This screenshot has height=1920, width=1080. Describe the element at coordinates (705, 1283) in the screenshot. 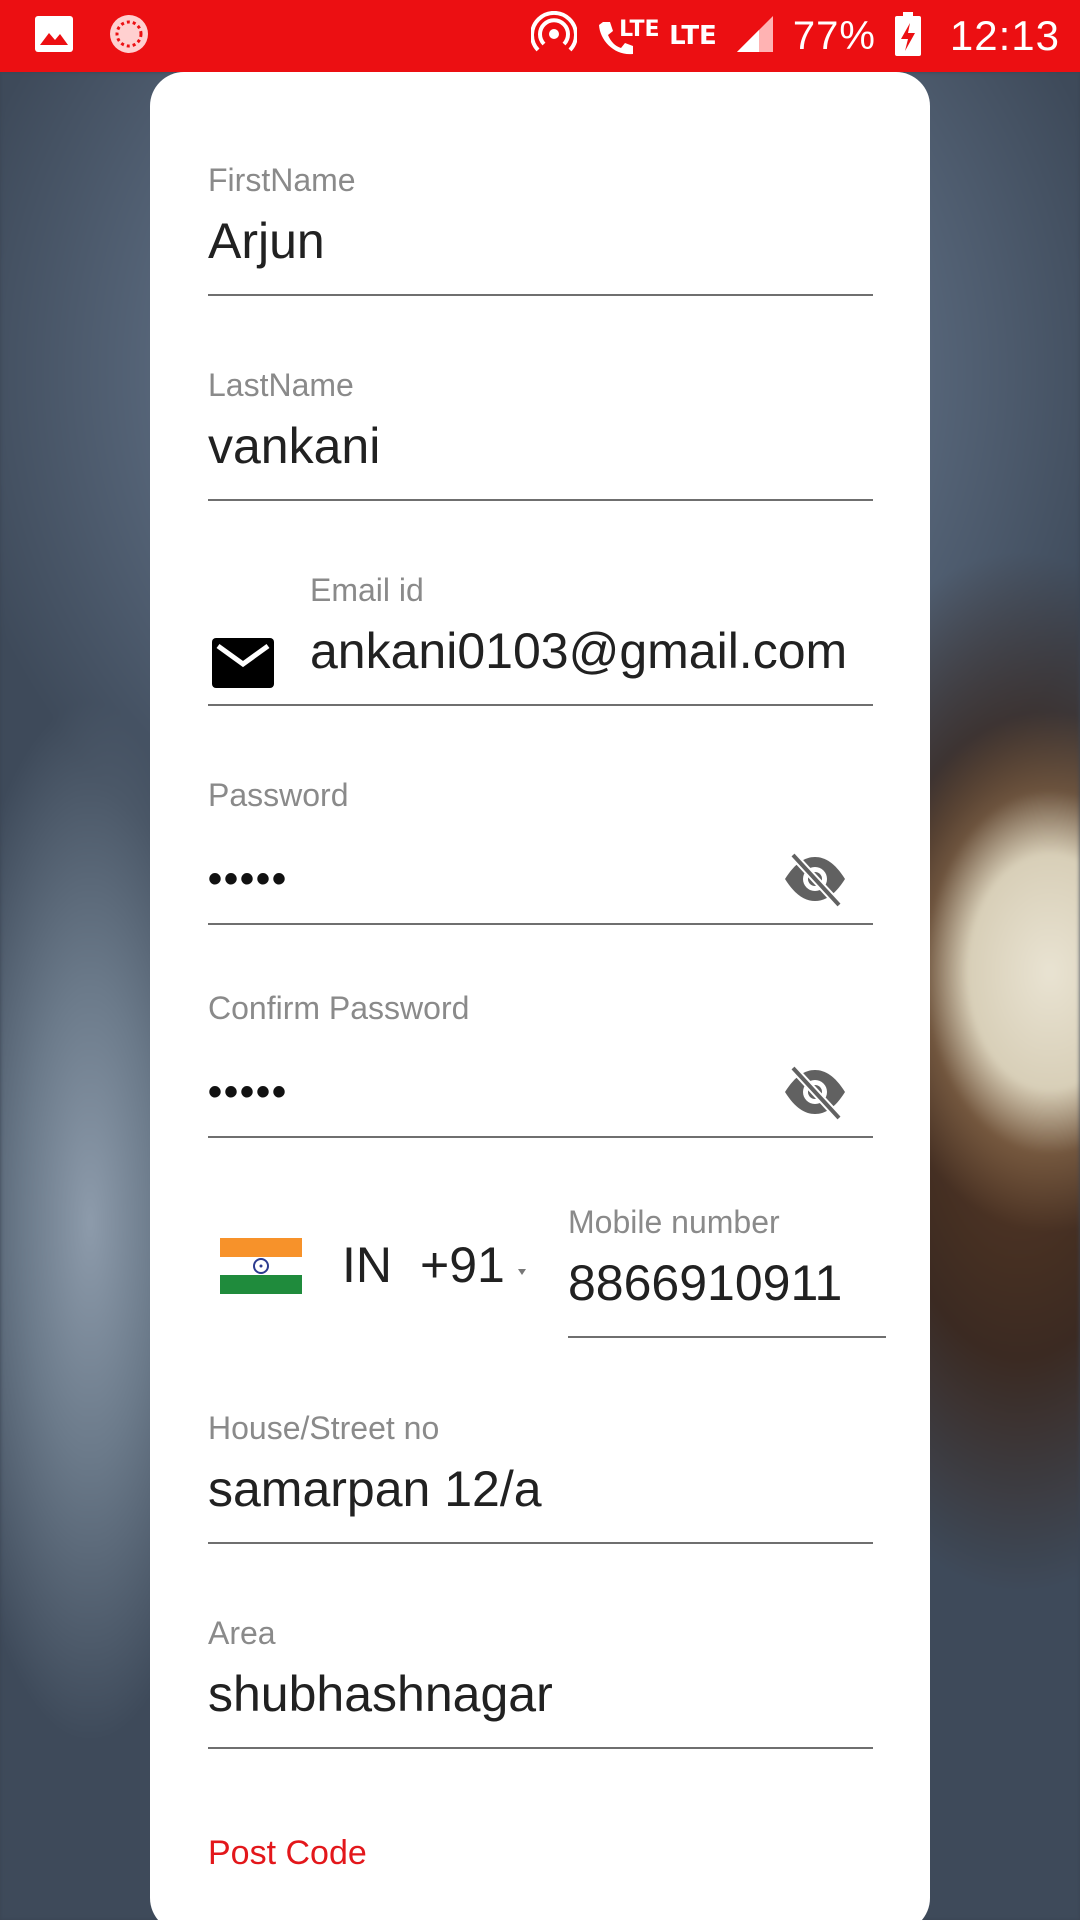

I see `mobile-input: 8866910911` at that location.